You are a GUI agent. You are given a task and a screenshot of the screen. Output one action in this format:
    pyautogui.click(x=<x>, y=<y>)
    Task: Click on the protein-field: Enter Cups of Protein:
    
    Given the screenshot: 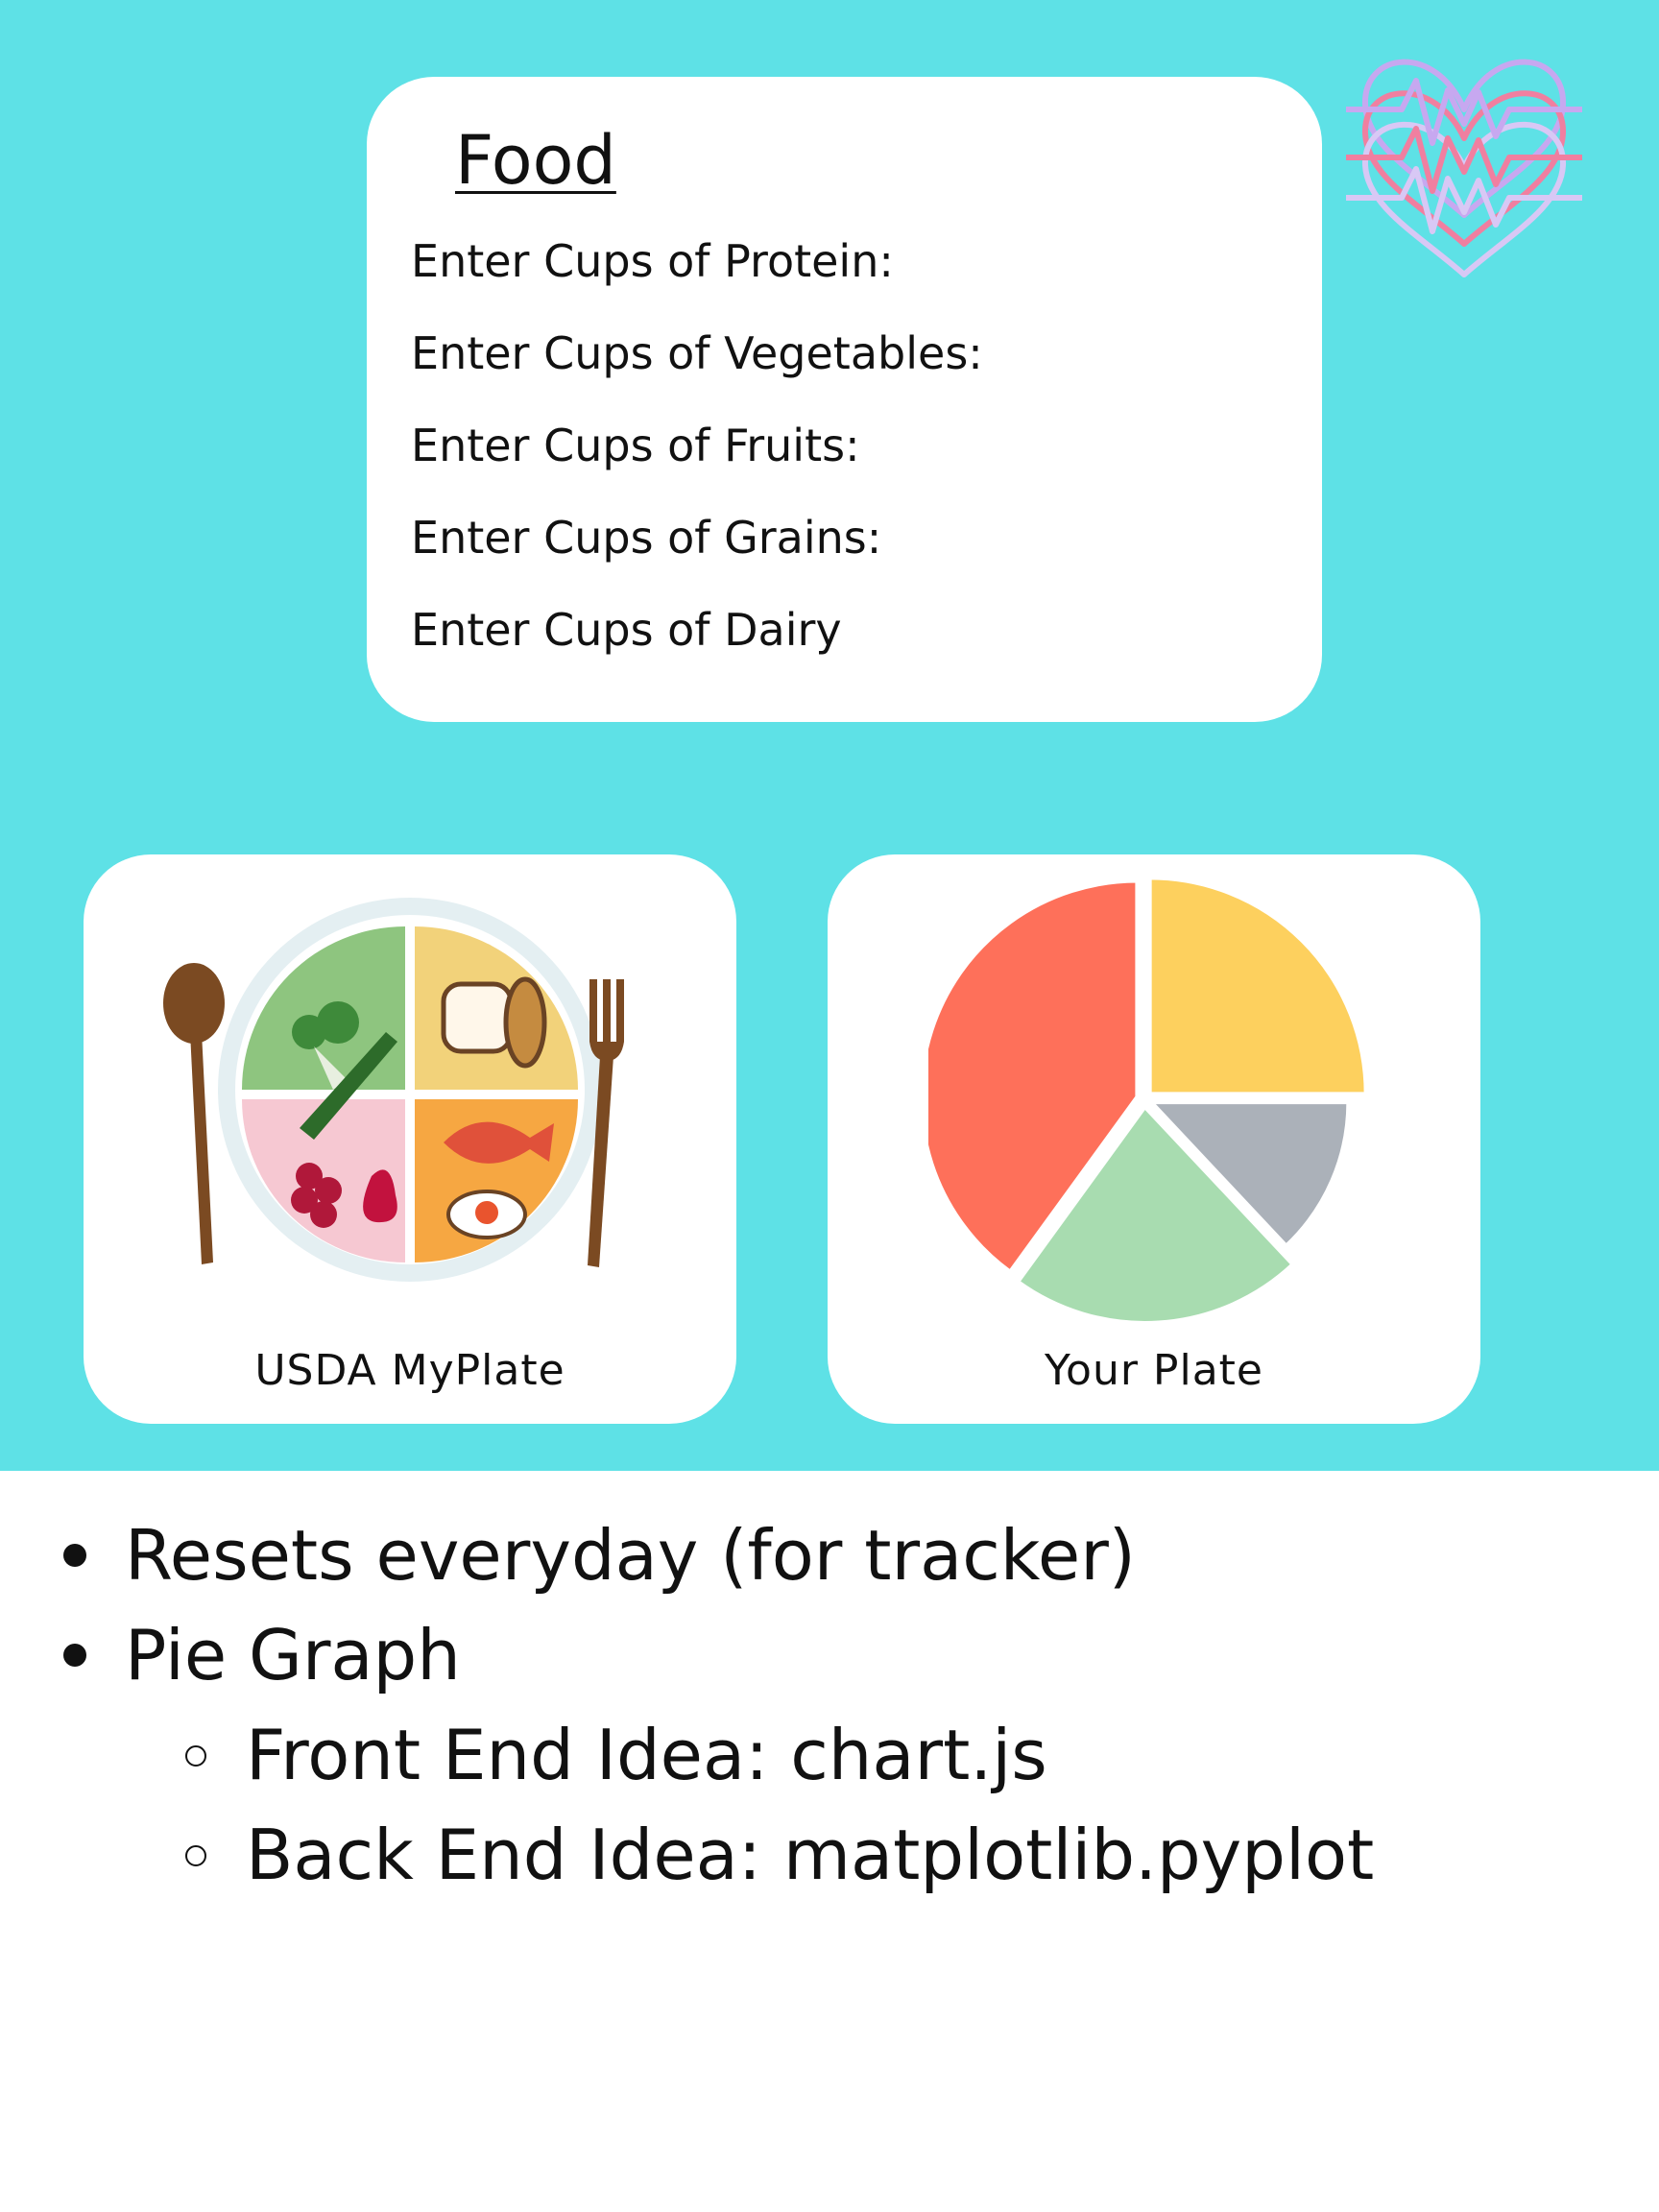 What is the action you would take?
    pyautogui.click(x=697, y=278)
    